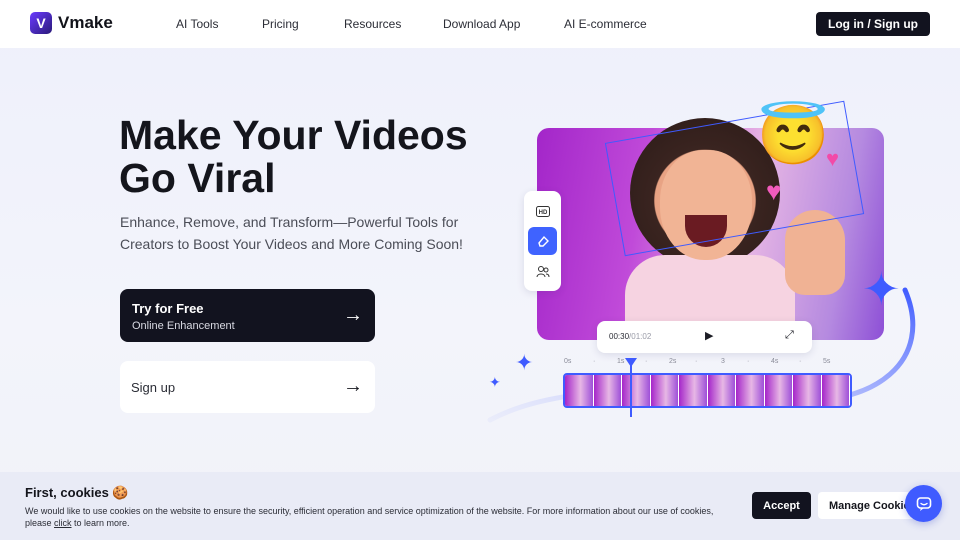 This screenshot has height=540, width=960. I want to click on try-for-free-button: Try for Free Online Enhancement →, so click(247, 315).